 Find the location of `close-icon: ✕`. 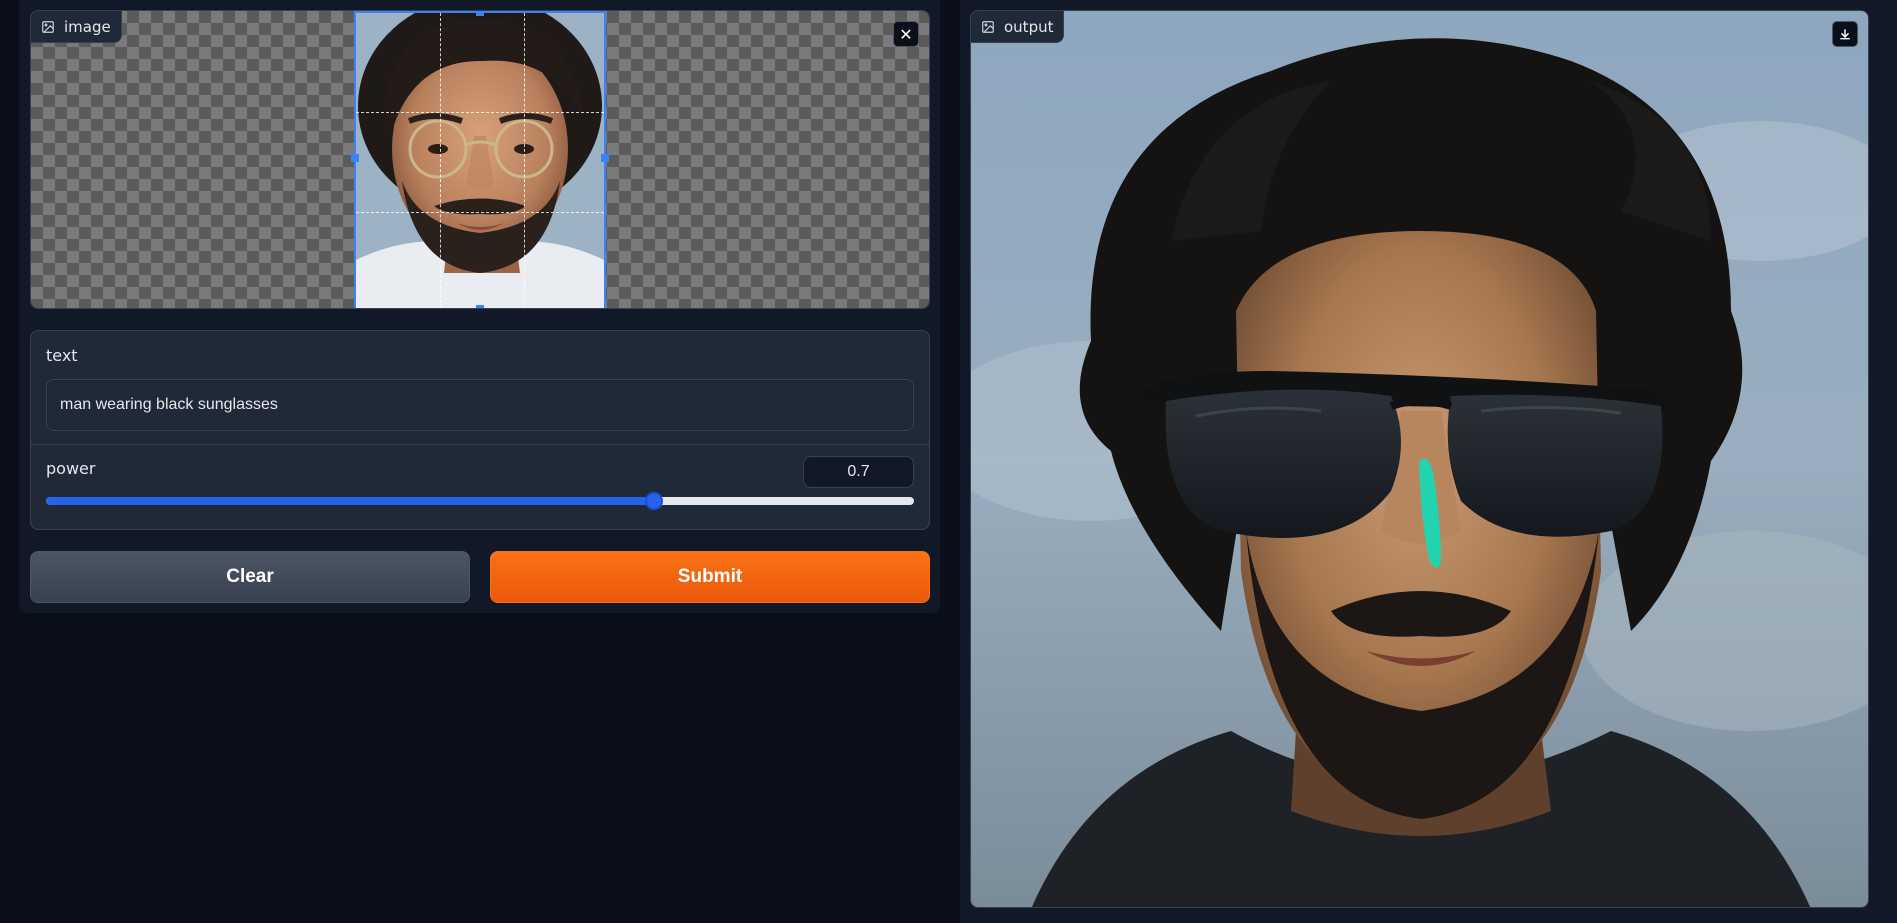

close-icon: ✕ is located at coordinates (906, 34).